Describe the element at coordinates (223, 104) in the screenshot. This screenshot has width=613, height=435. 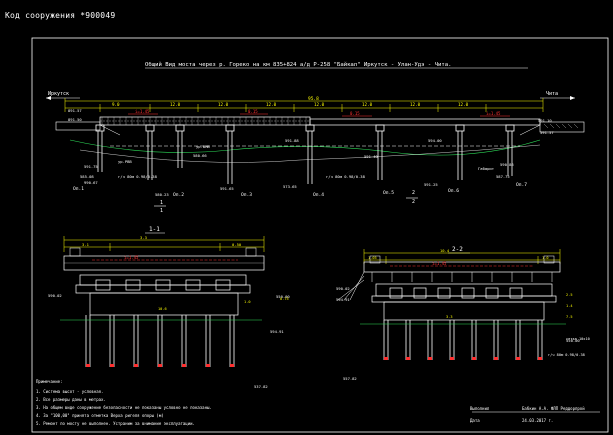
I see `span-length-3: 12.0` at that location.